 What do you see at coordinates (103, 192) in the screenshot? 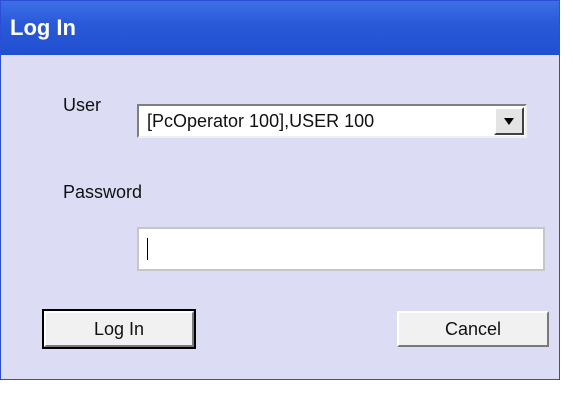
I see `password-label: Password` at bounding box center [103, 192].